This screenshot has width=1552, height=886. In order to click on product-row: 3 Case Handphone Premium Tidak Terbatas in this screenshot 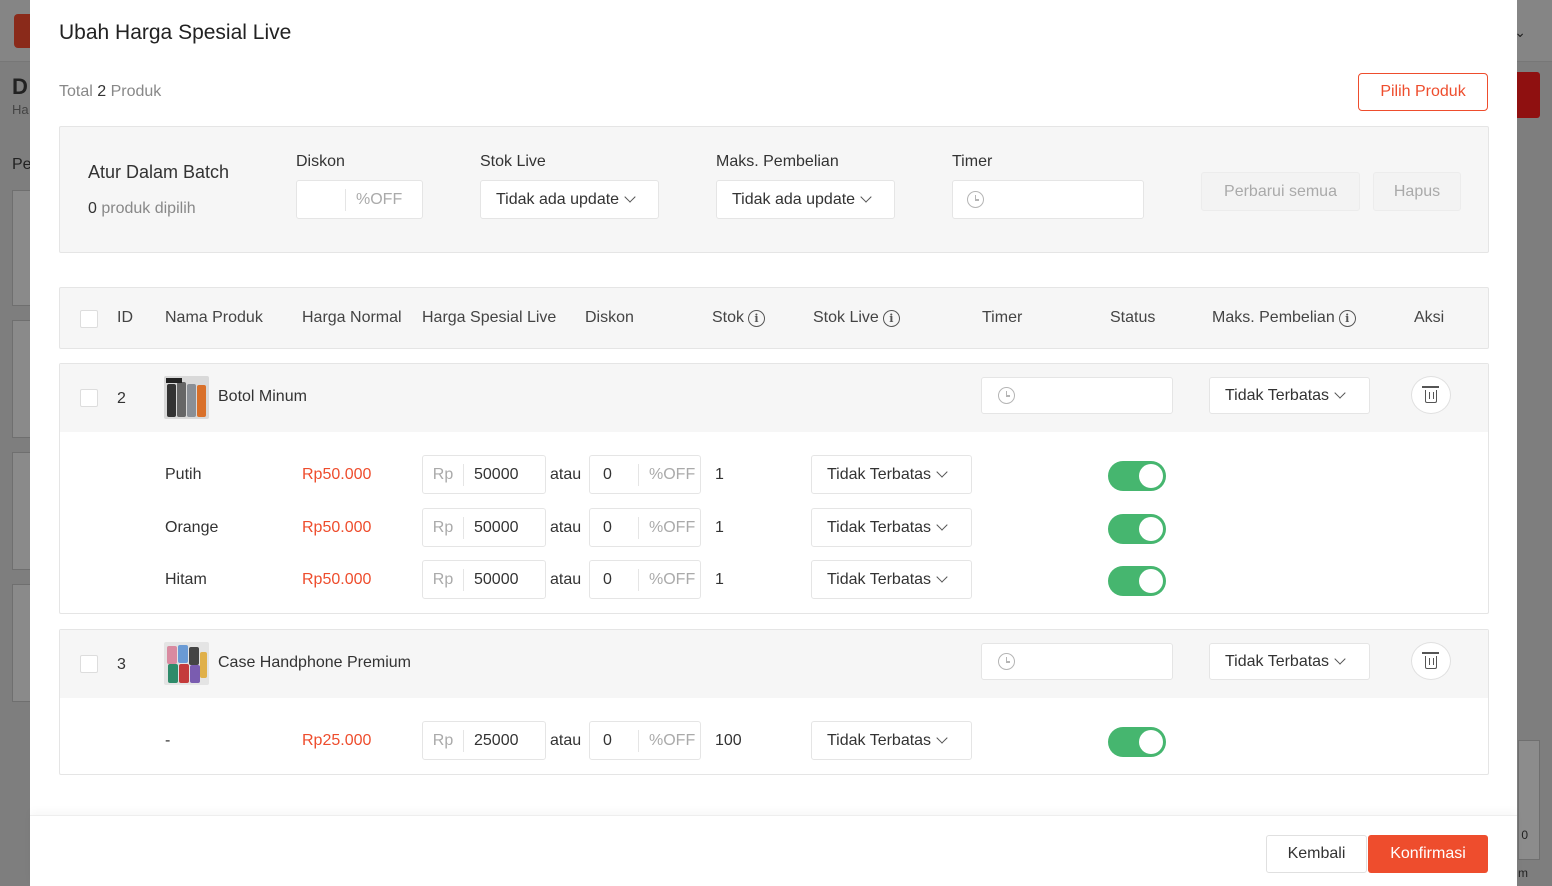, I will do `click(774, 664)`.